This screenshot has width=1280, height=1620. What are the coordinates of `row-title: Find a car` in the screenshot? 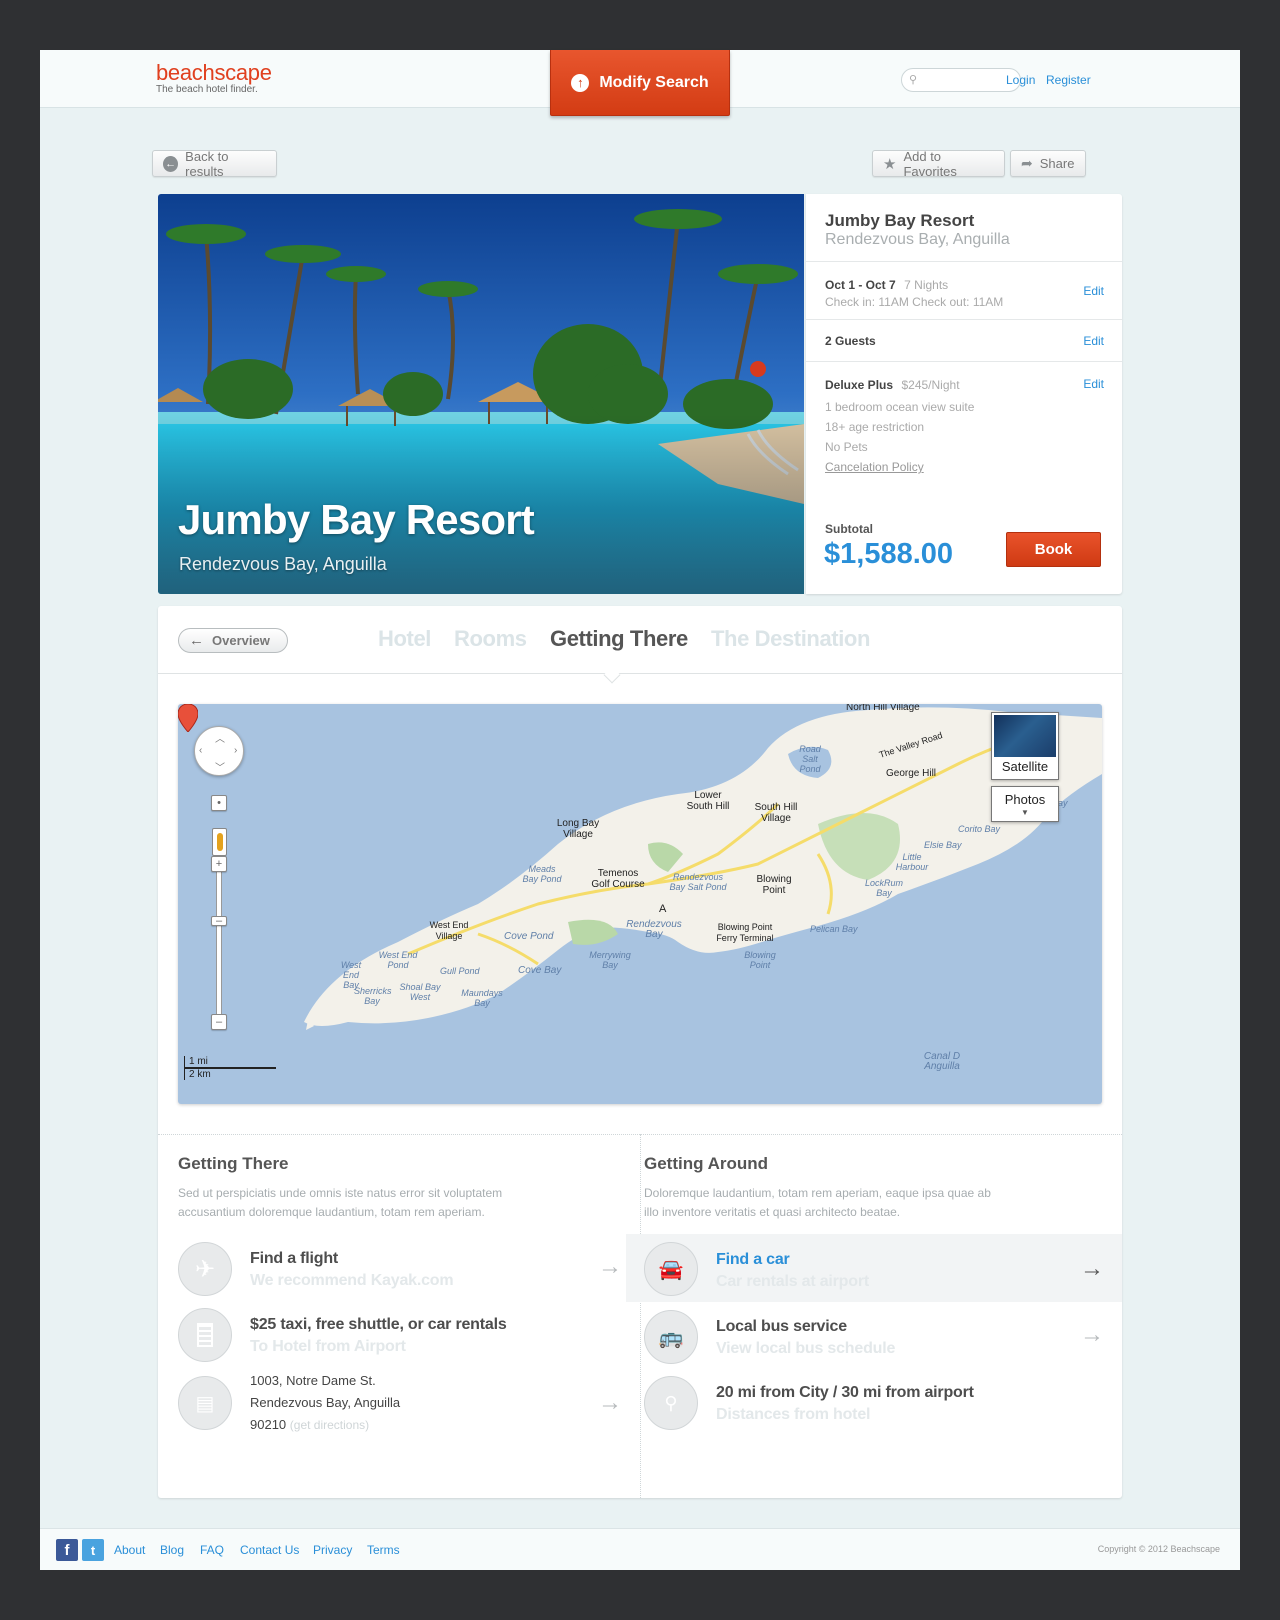 It's located at (753, 1259).